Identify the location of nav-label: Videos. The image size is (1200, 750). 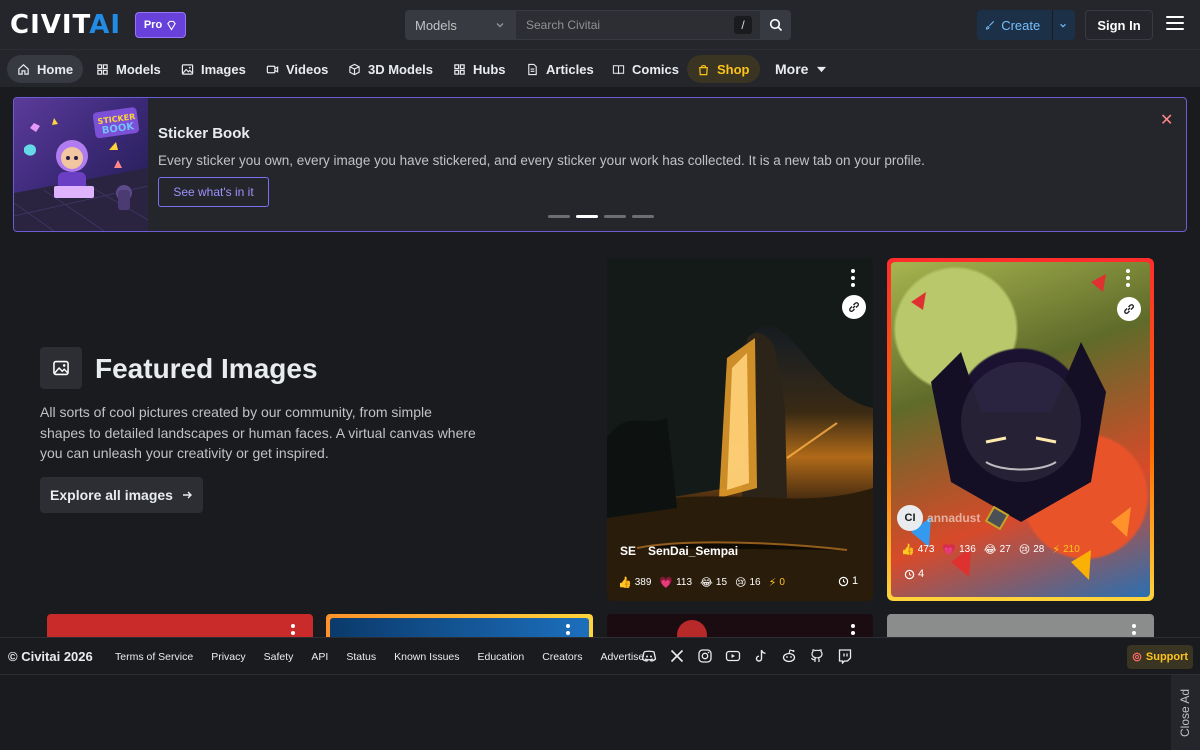
(307, 69).